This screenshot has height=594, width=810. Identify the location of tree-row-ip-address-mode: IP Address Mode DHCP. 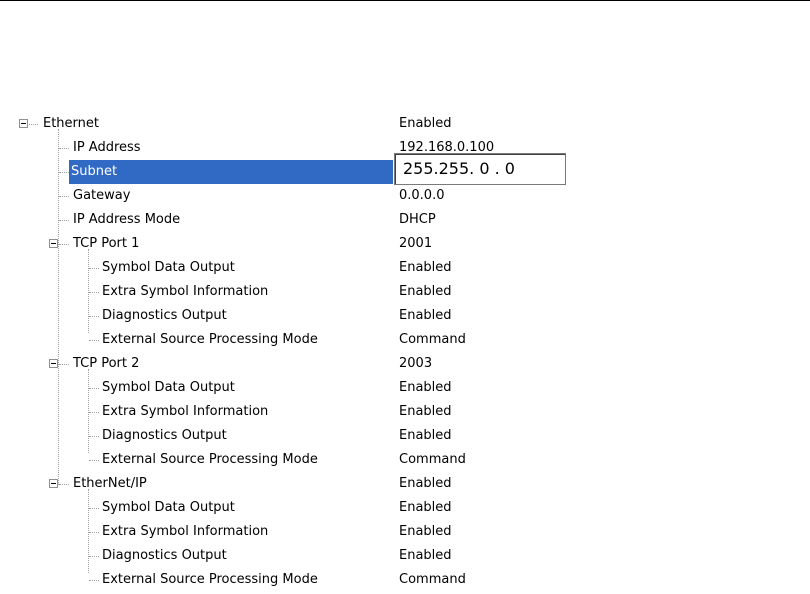
(405, 220).